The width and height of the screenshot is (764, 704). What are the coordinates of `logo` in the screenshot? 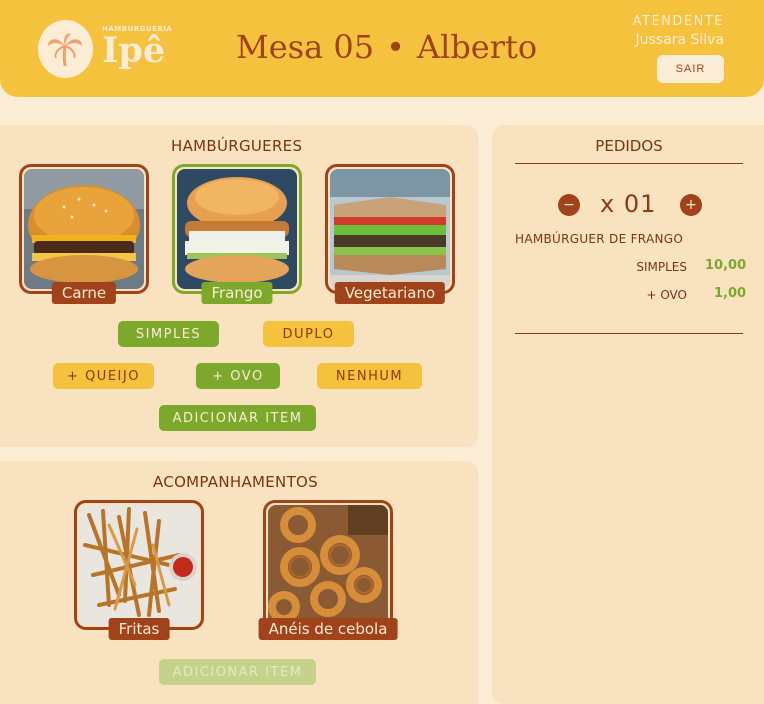 It's located at (65, 49).